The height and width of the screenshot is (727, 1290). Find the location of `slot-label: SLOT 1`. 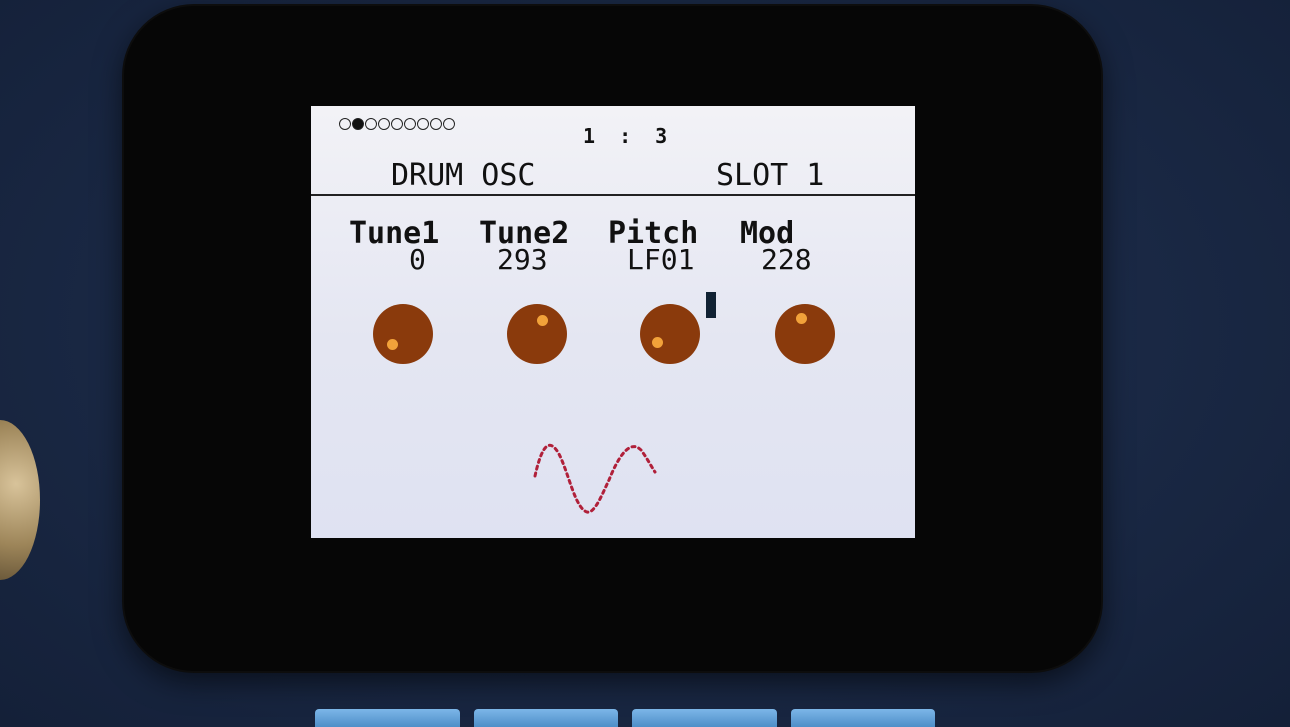

slot-label: SLOT 1 is located at coordinates (770, 175).